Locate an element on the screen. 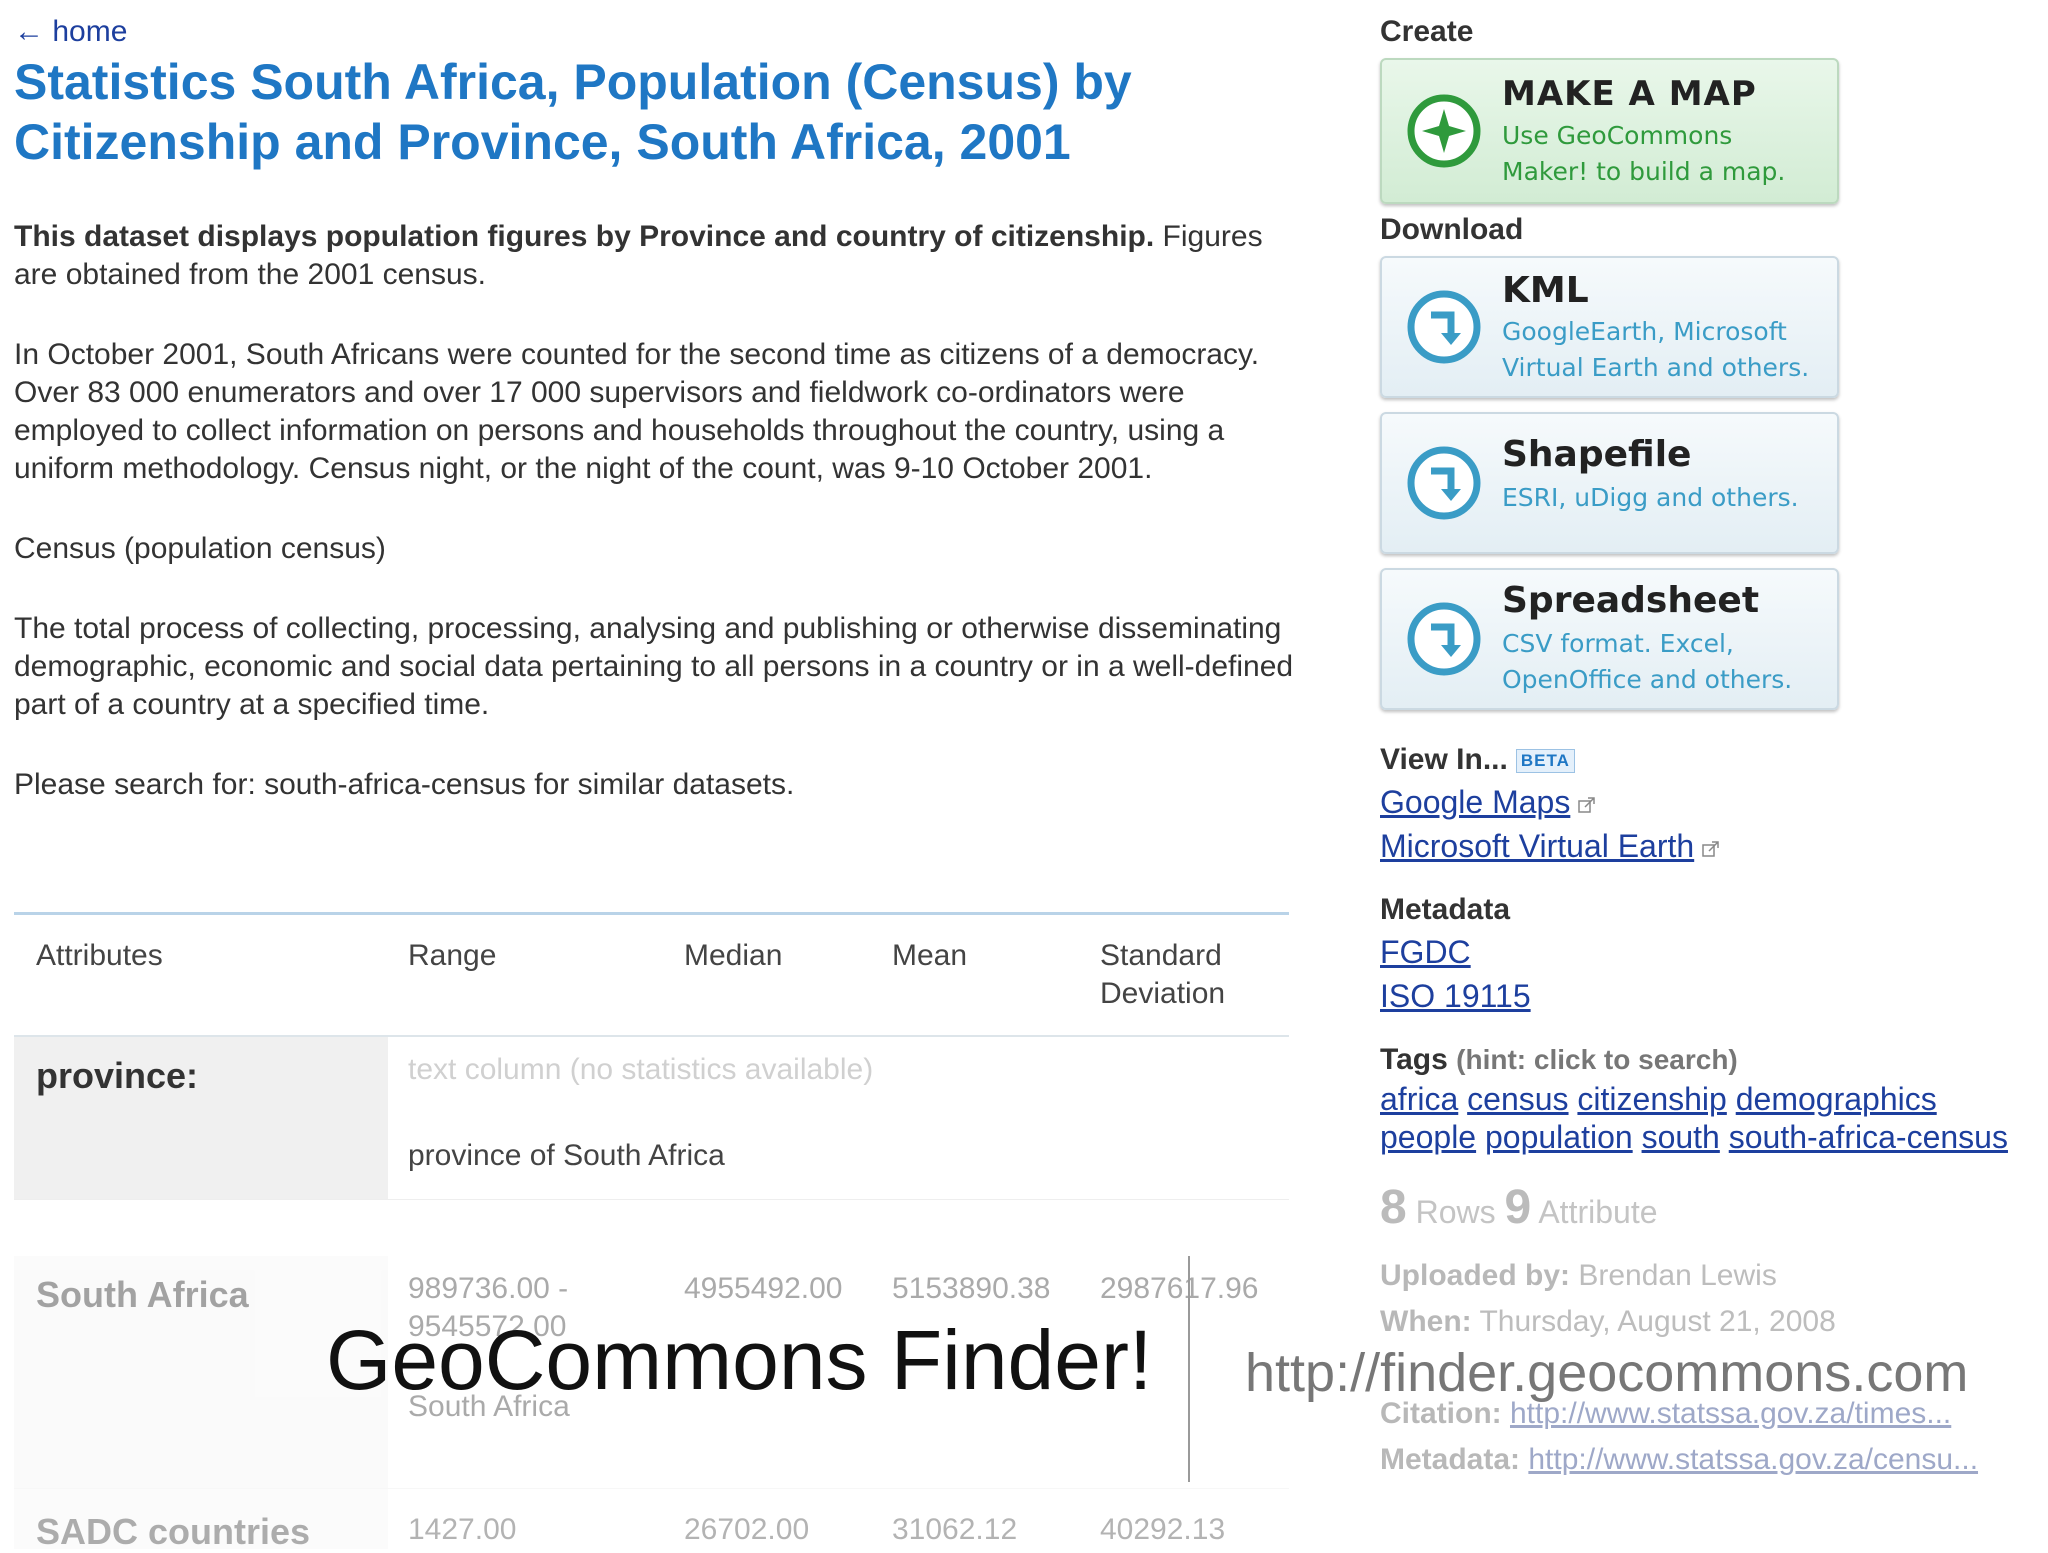  tags-hint: (hint: click to search) is located at coordinates (1597, 1059).